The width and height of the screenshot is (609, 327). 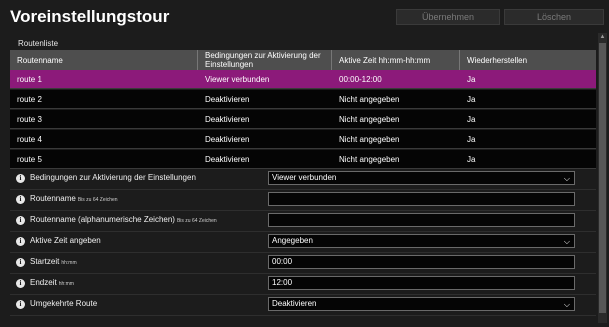 I want to click on route-name-label: Routenname Bis zu 64 Zeichen, so click(x=74, y=198).